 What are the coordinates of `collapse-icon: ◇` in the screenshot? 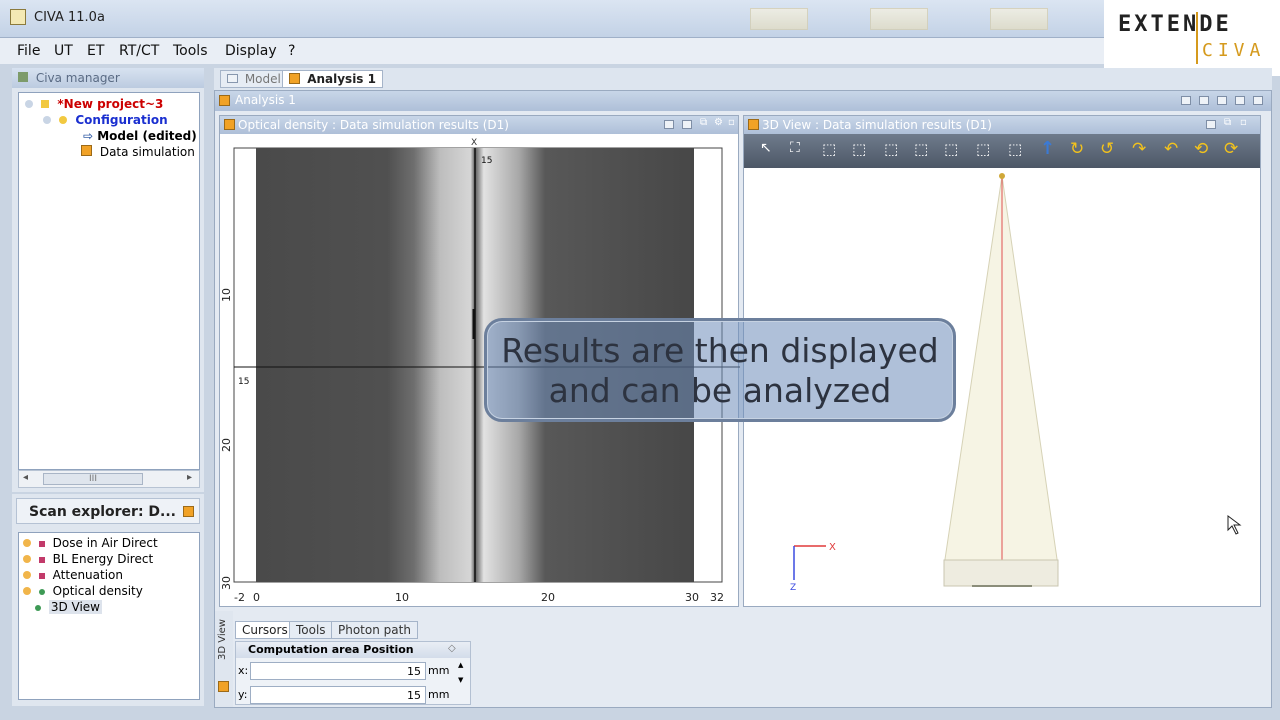 It's located at (452, 648).